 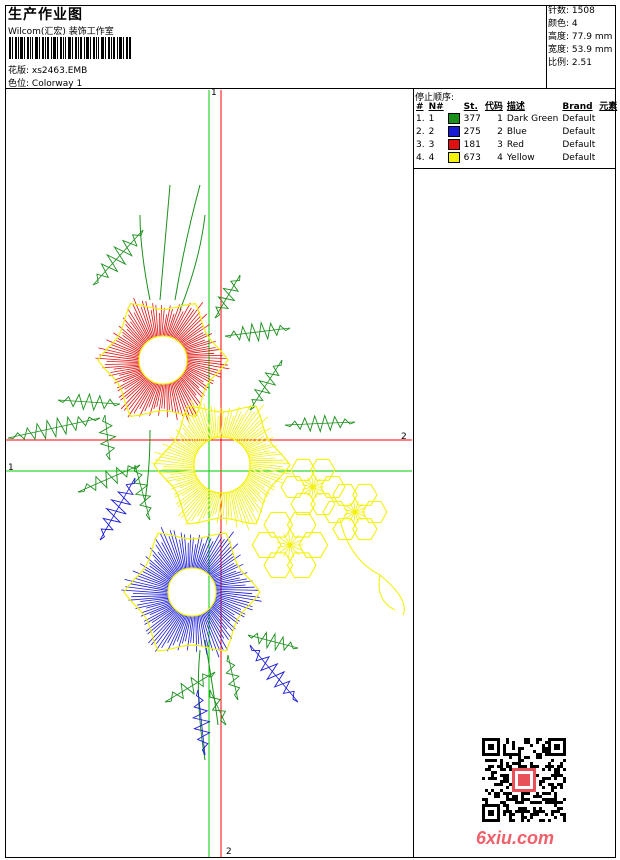 What do you see at coordinates (11, 468) in the screenshot?
I see `axis-label-h-green: 1` at bounding box center [11, 468].